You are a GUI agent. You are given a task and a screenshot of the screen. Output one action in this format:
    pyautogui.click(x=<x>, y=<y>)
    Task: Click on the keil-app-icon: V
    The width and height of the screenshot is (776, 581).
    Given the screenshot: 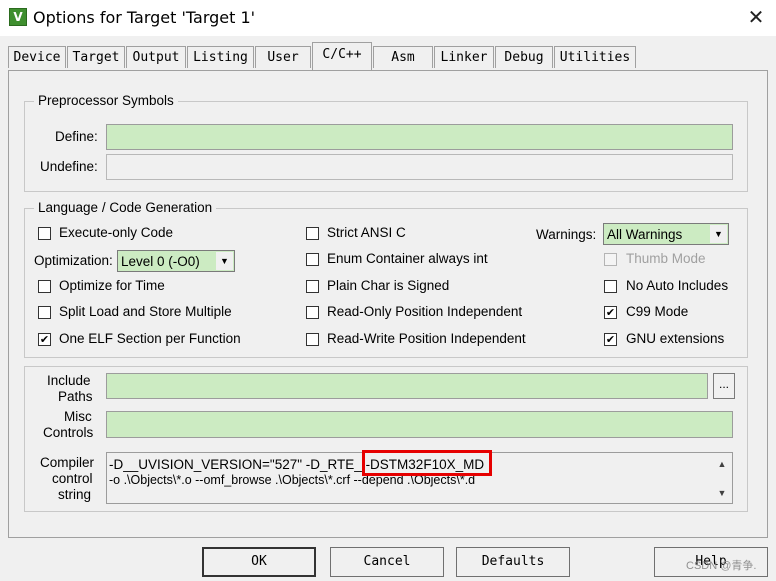 What is the action you would take?
    pyautogui.click(x=18, y=17)
    